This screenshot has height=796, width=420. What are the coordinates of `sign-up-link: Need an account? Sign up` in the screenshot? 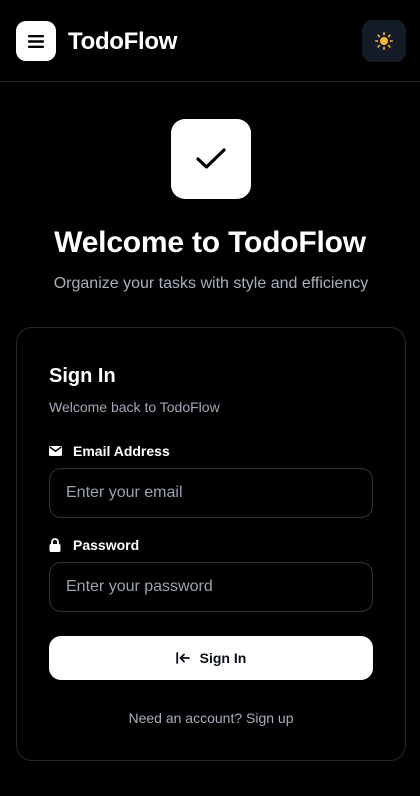 It's located at (211, 718).